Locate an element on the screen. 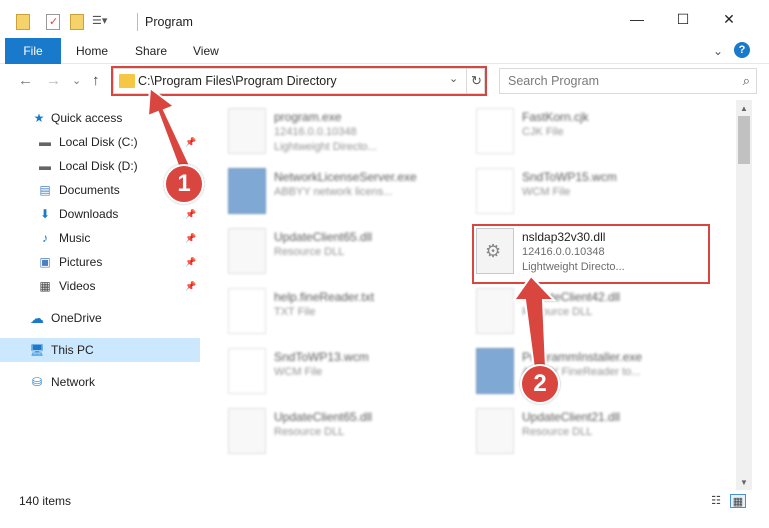 Image resolution: width=769 pixels, height=528 pixels. file-name: program.exe is located at coordinates (308, 117).